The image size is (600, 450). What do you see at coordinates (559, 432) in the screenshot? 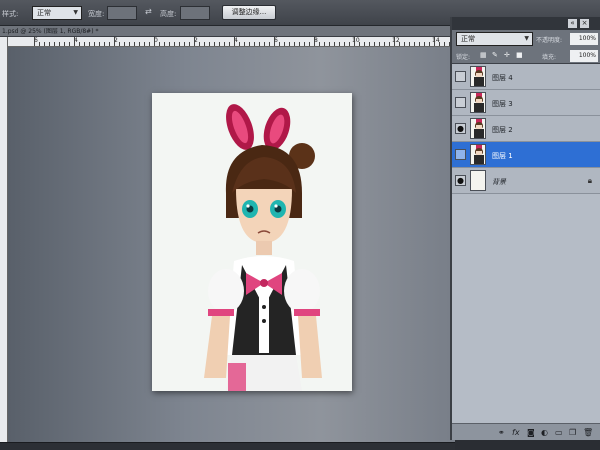
I see `folder-icon: ▭` at bounding box center [559, 432].